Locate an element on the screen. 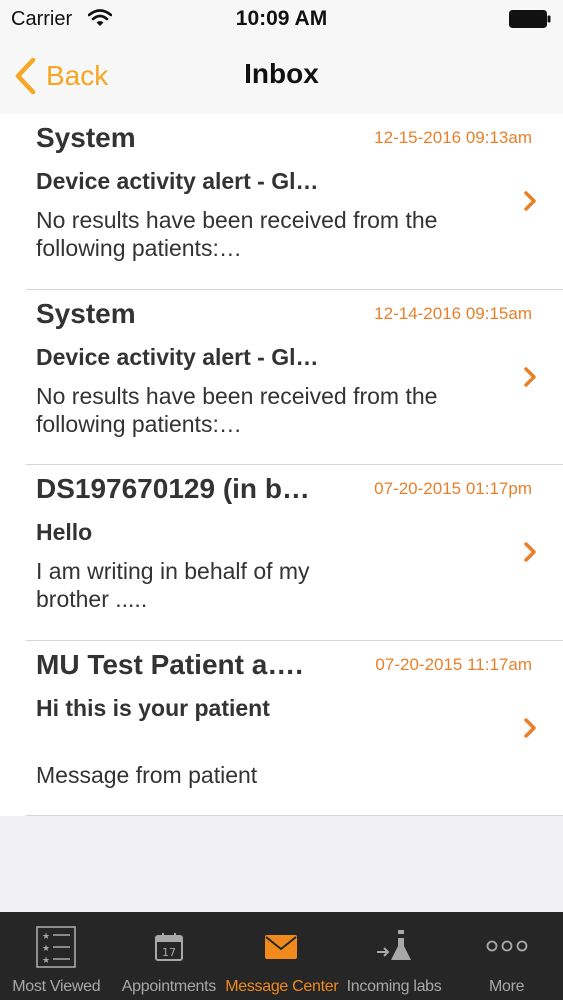 This screenshot has height=1000, width=563. tab-incoming-labs: Incoming labs is located at coordinates (394, 956).